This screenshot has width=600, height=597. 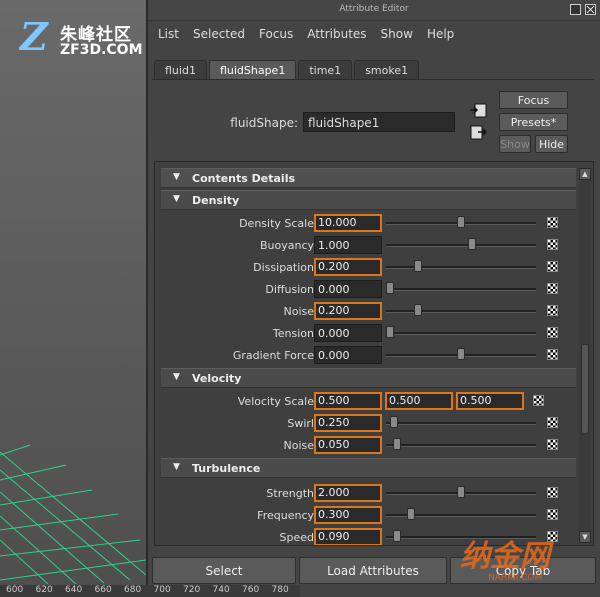 I want to click on attr-label: Noise, so click(x=298, y=311).